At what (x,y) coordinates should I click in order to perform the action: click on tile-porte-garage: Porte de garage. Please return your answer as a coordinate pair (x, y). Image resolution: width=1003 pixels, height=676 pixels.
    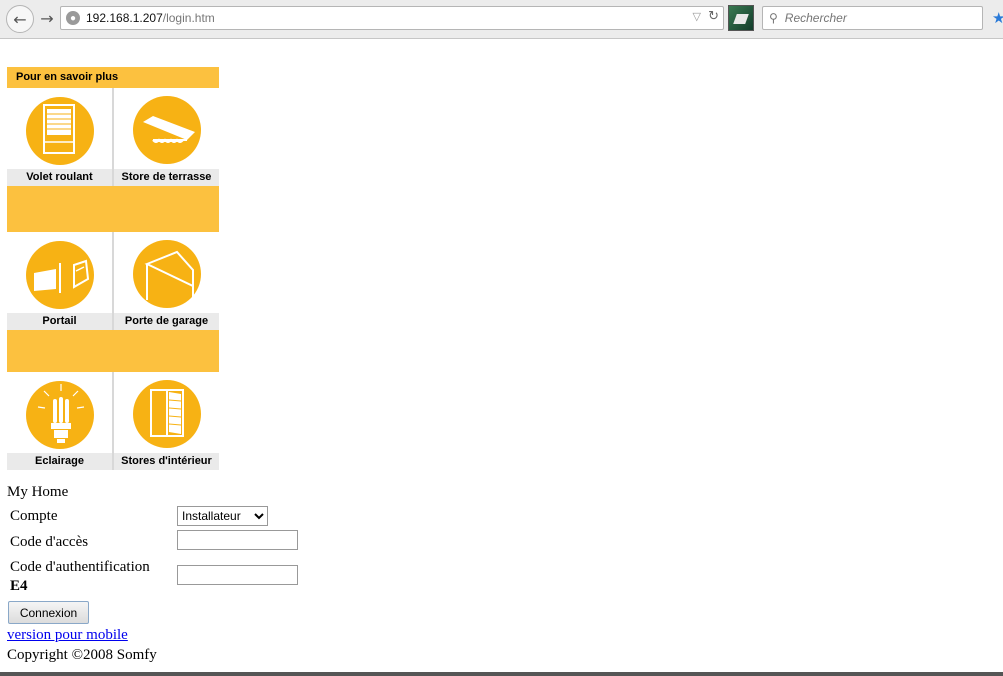
    Looking at the image, I should click on (166, 281).